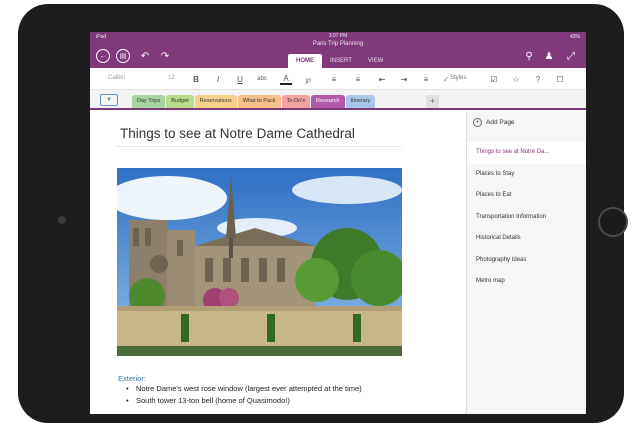  I want to click on italic-icon: I, so click(218, 79).